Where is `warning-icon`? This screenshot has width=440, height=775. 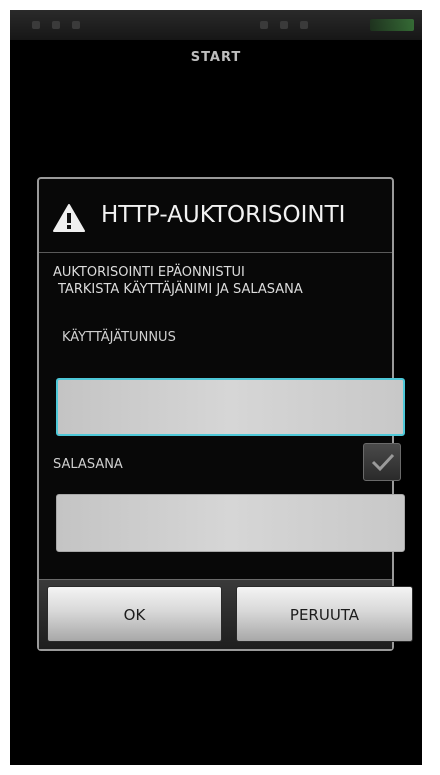 warning-icon is located at coordinates (69, 218).